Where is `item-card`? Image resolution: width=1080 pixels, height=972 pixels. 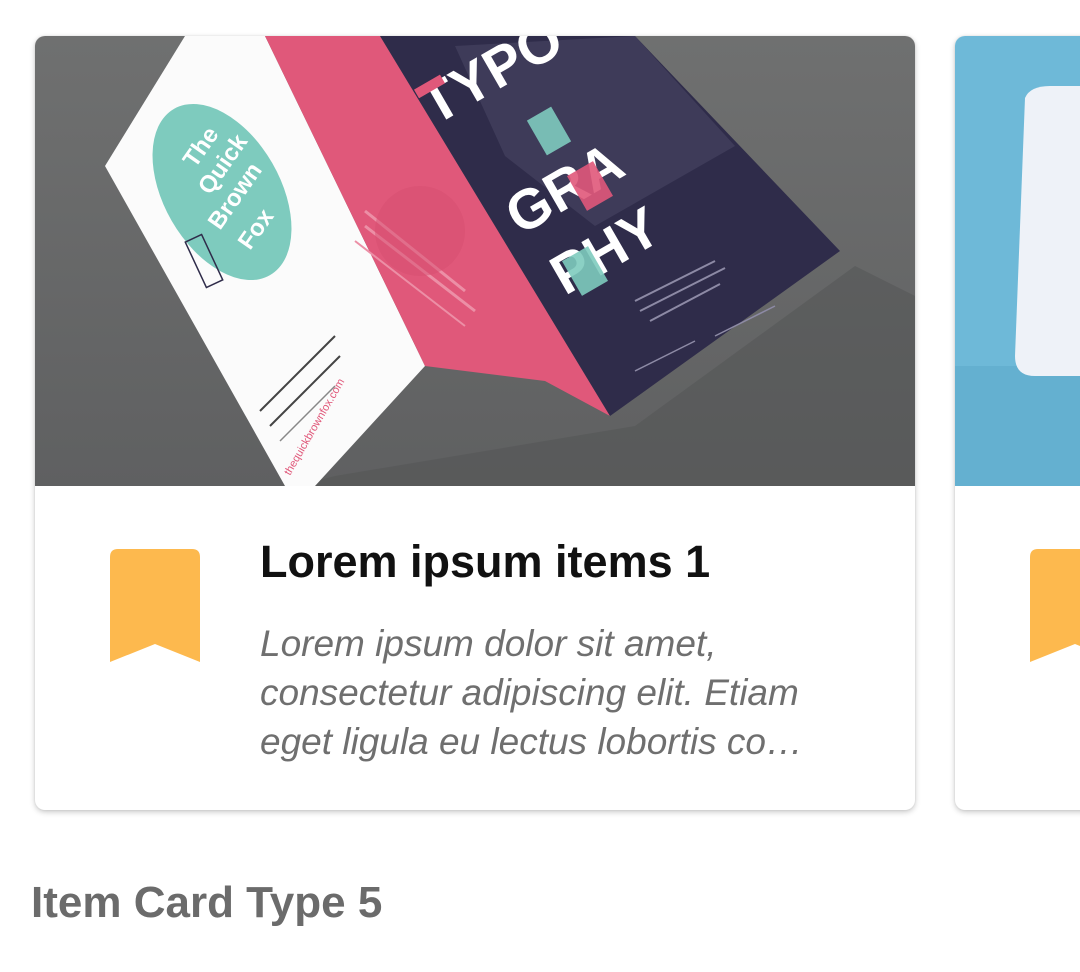
item-card is located at coordinates (1017, 423).